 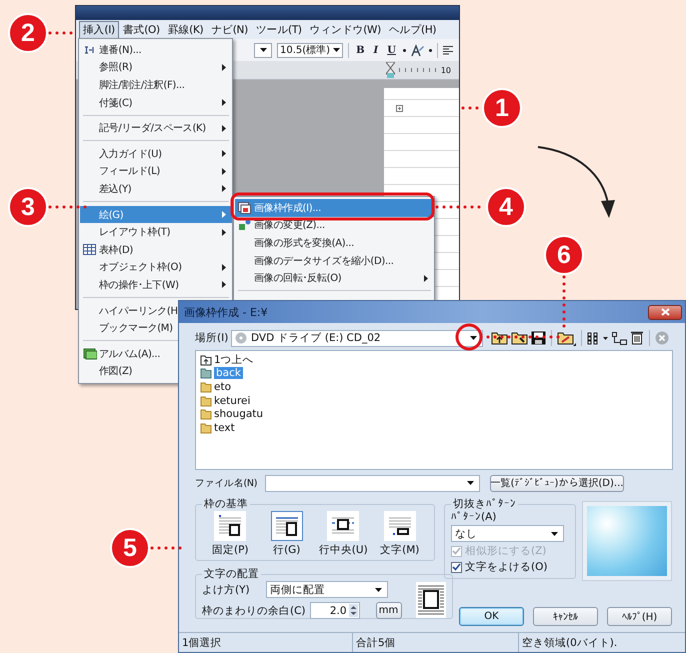 What do you see at coordinates (156, 103) in the screenshot?
I see `menu-item: 付箋(C)` at bounding box center [156, 103].